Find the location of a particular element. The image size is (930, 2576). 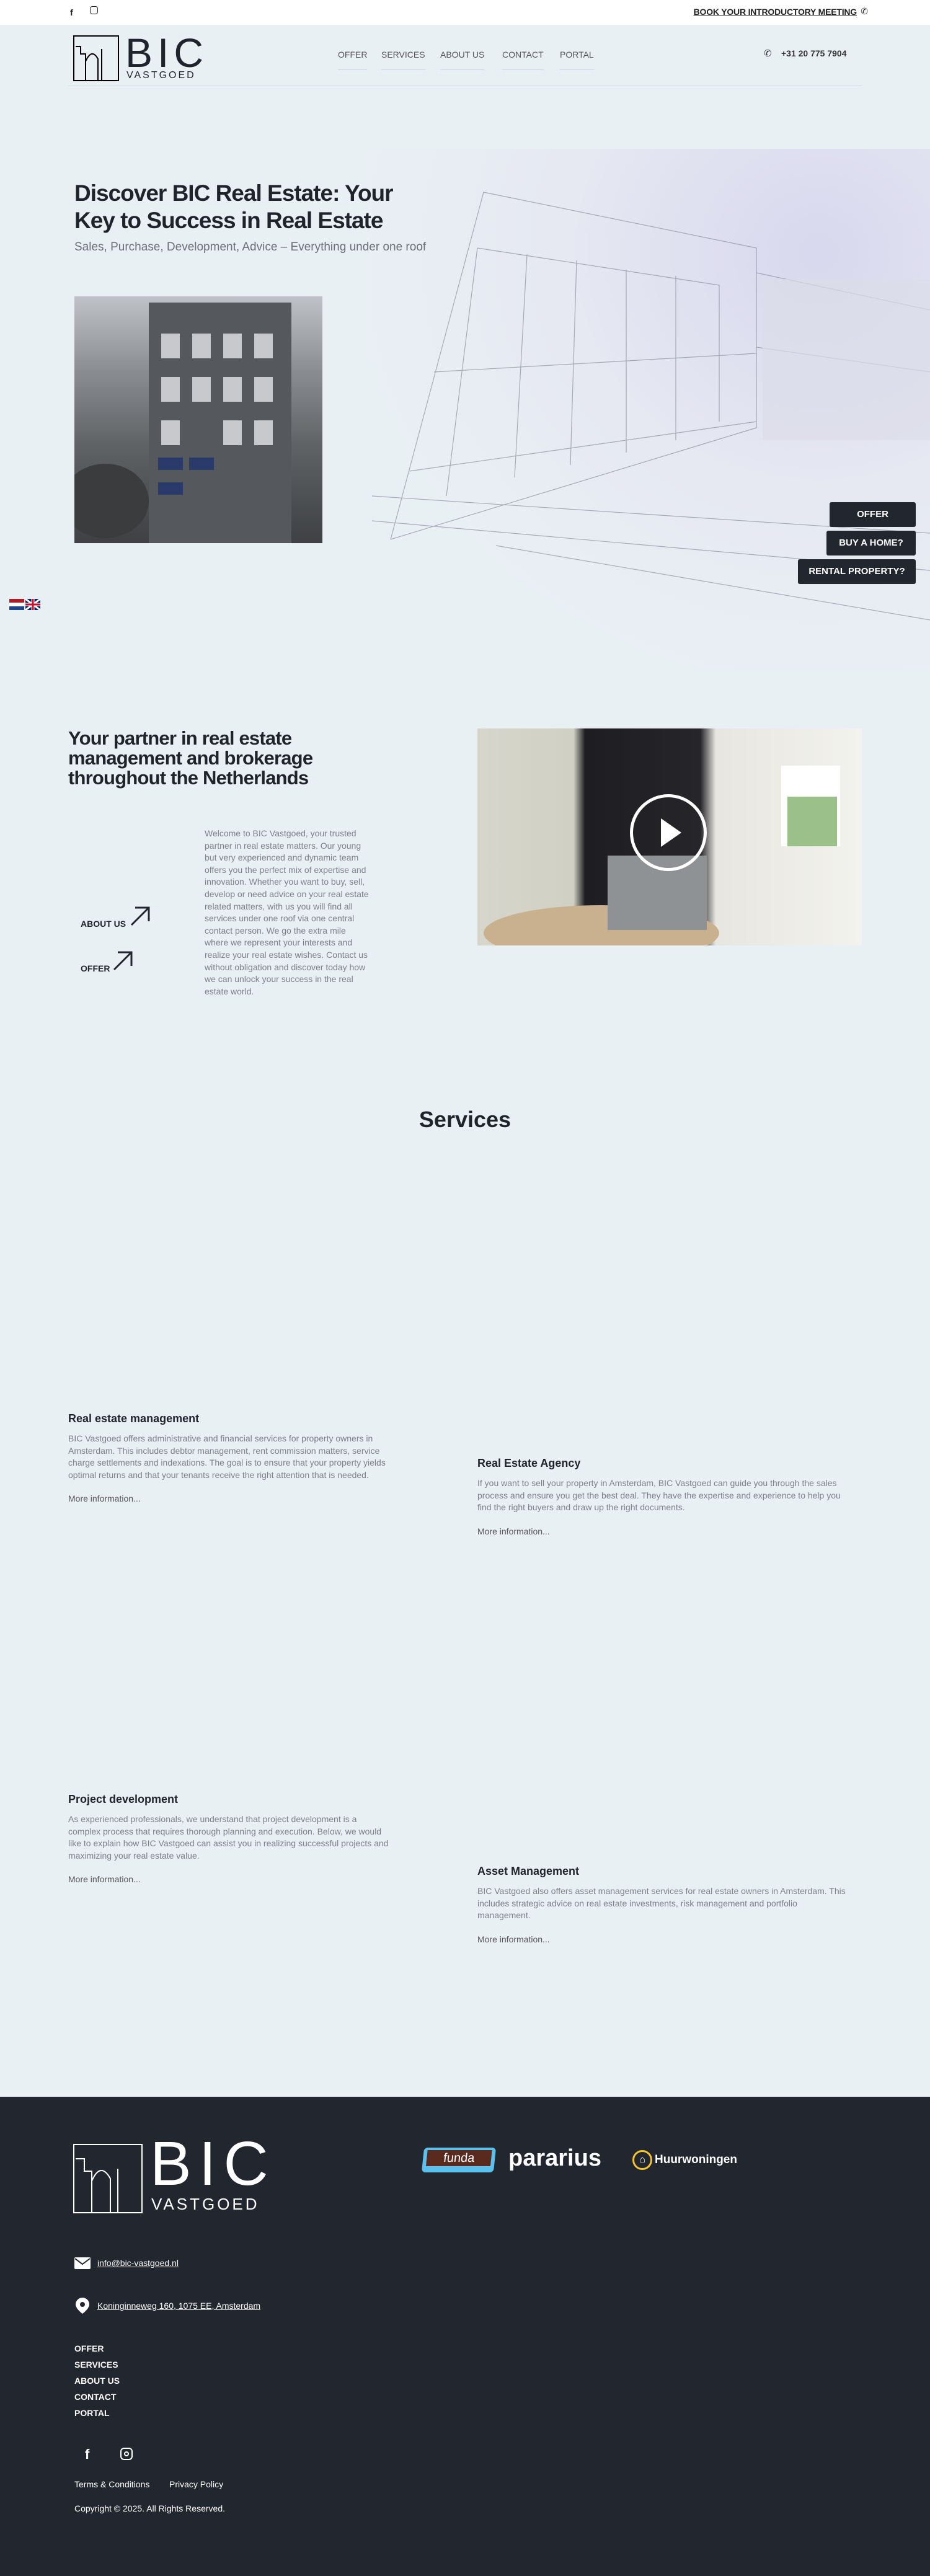

nav-services: SERVICES is located at coordinates (403, 60).